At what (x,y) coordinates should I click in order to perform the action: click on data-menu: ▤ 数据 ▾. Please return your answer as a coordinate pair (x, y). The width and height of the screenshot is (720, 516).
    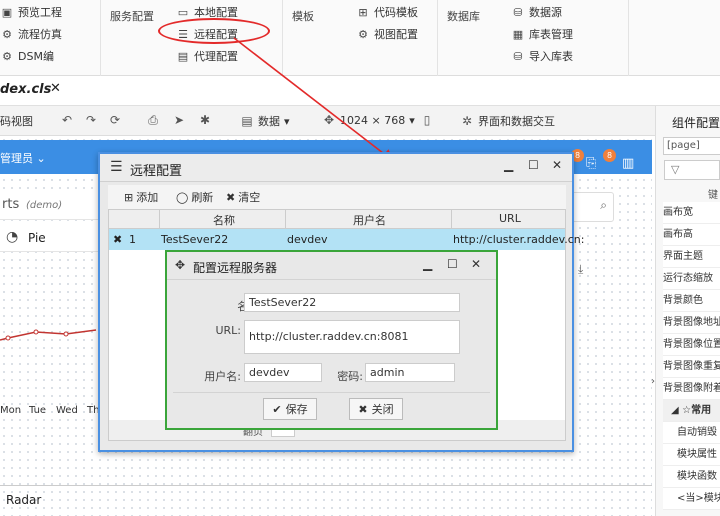
    Looking at the image, I should click on (265, 121).